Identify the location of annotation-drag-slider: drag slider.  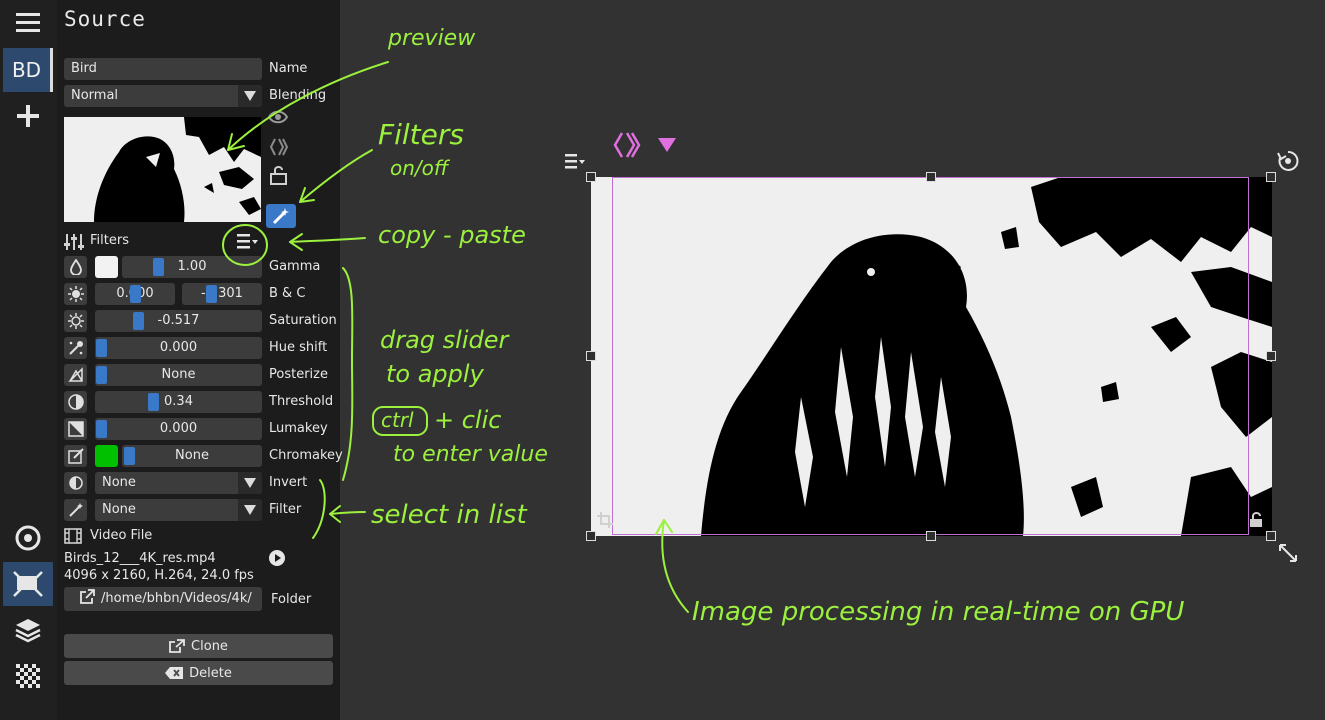
(444, 340).